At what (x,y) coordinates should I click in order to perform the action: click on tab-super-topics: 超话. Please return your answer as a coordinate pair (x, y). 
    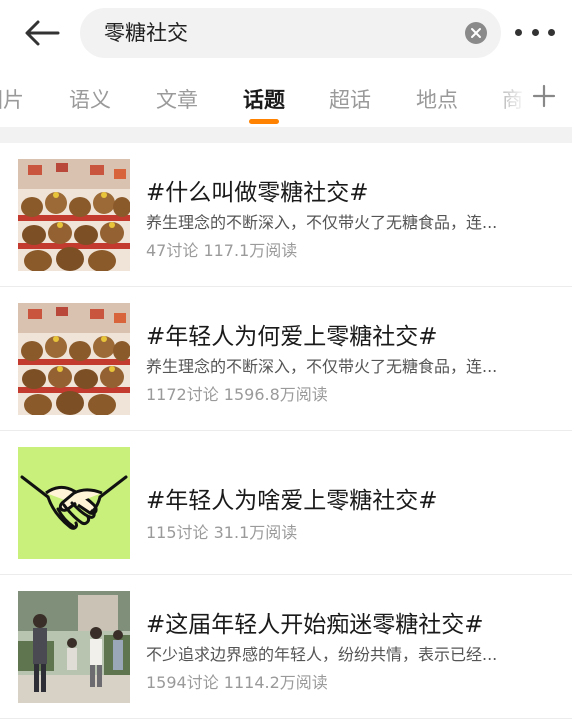
    Looking at the image, I should click on (350, 99).